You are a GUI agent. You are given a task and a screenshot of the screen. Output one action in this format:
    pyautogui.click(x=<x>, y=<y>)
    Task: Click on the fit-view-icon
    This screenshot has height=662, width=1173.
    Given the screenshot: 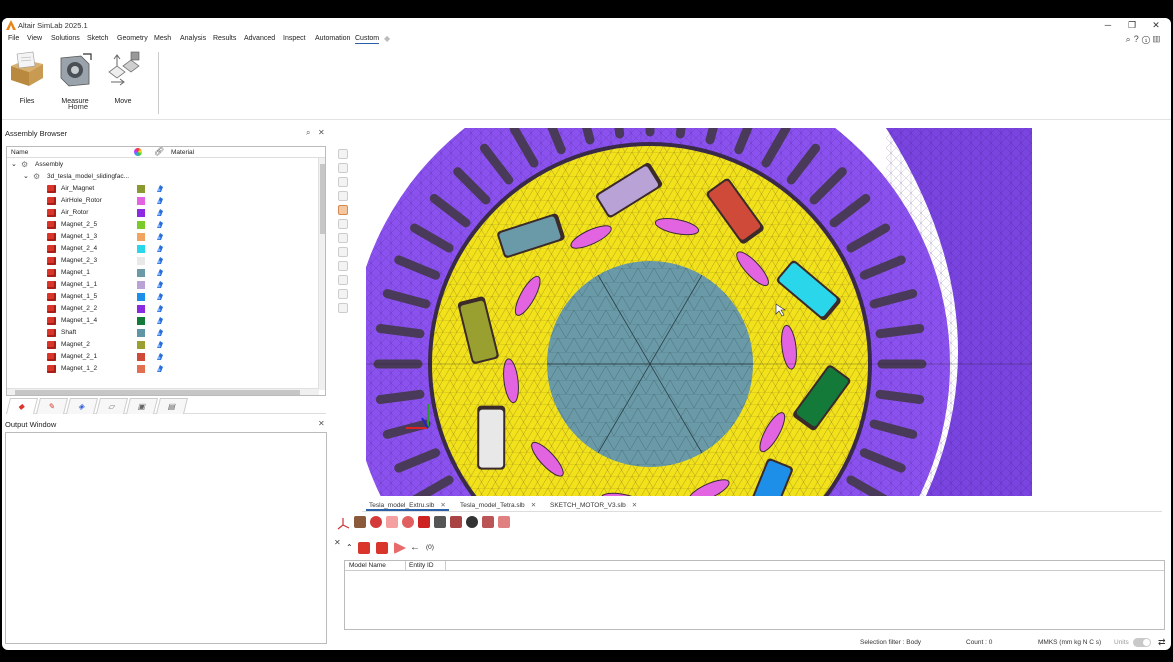 What is the action you would take?
    pyautogui.click(x=360, y=522)
    